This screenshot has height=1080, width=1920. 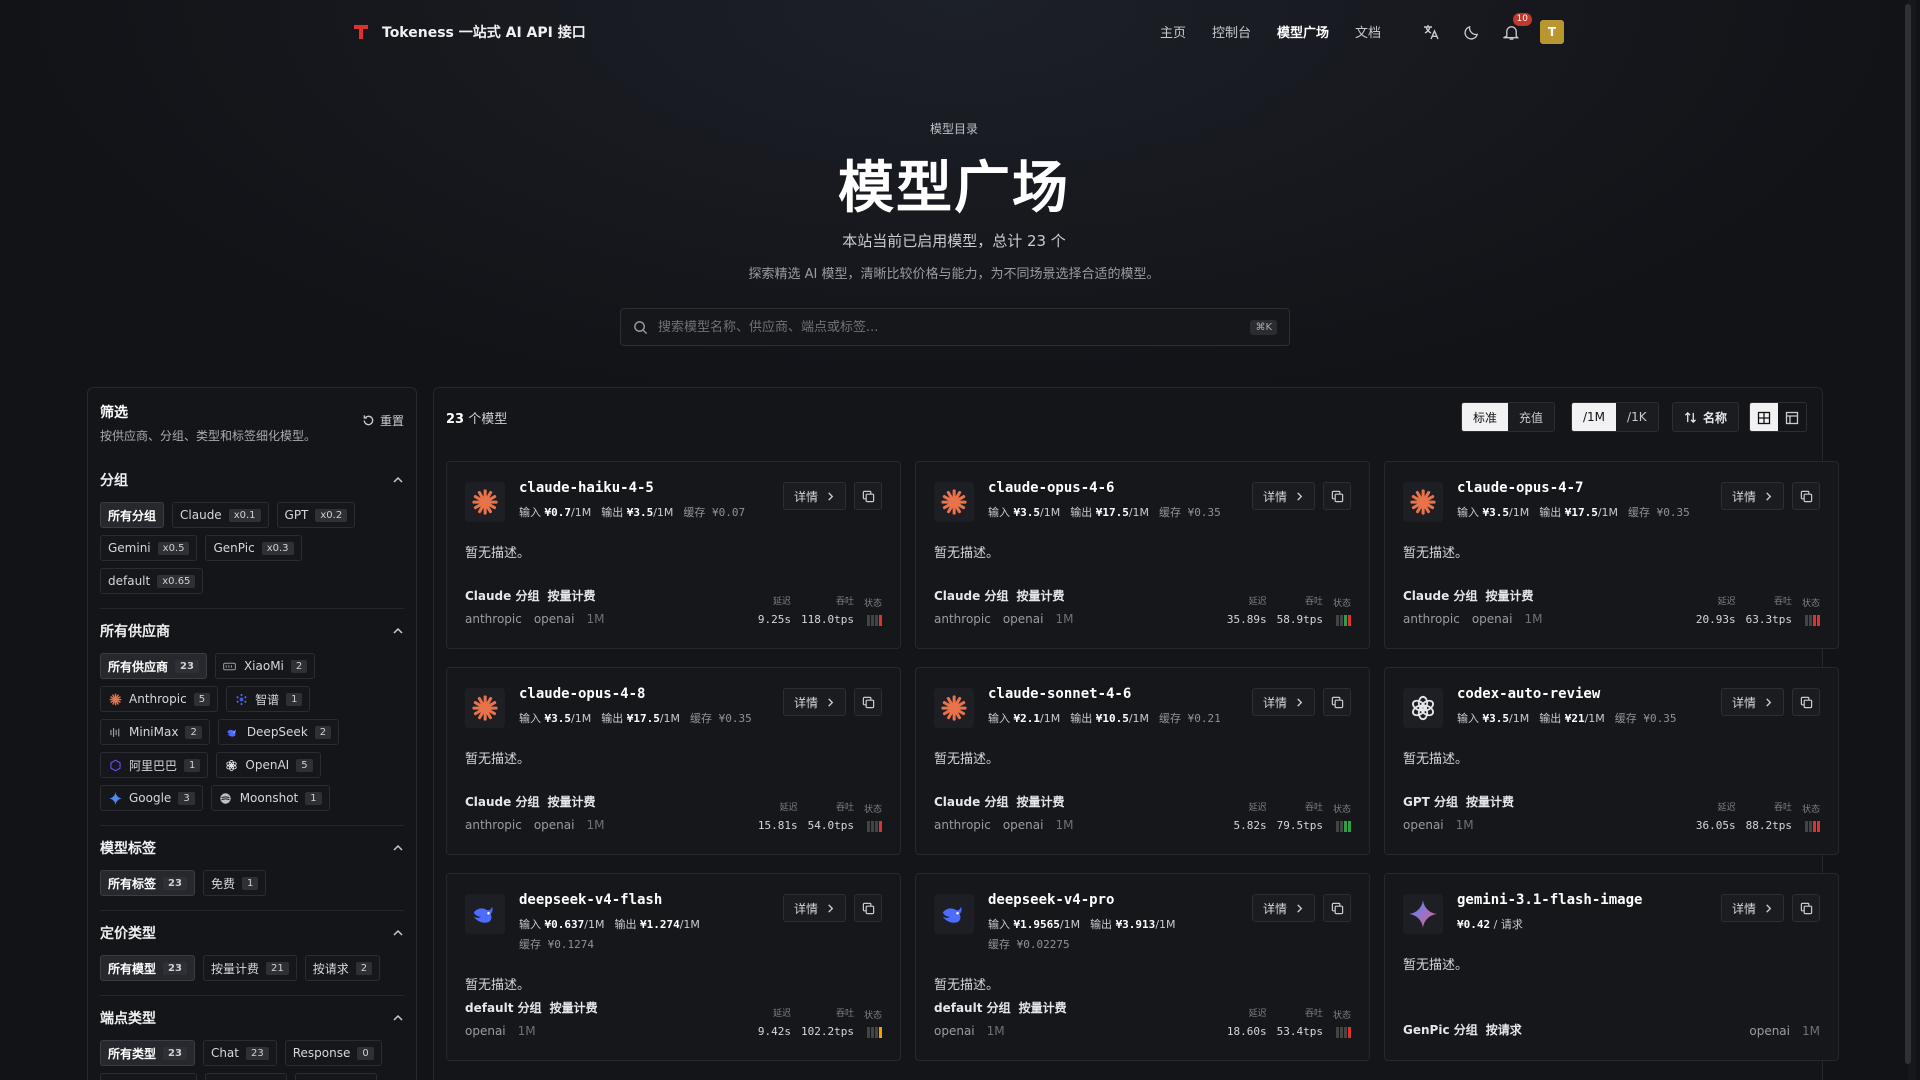 What do you see at coordinates (246, 1076) in the screenshot?
I see `filter-chip: Gemini2` at bounding box center [246, 1076].